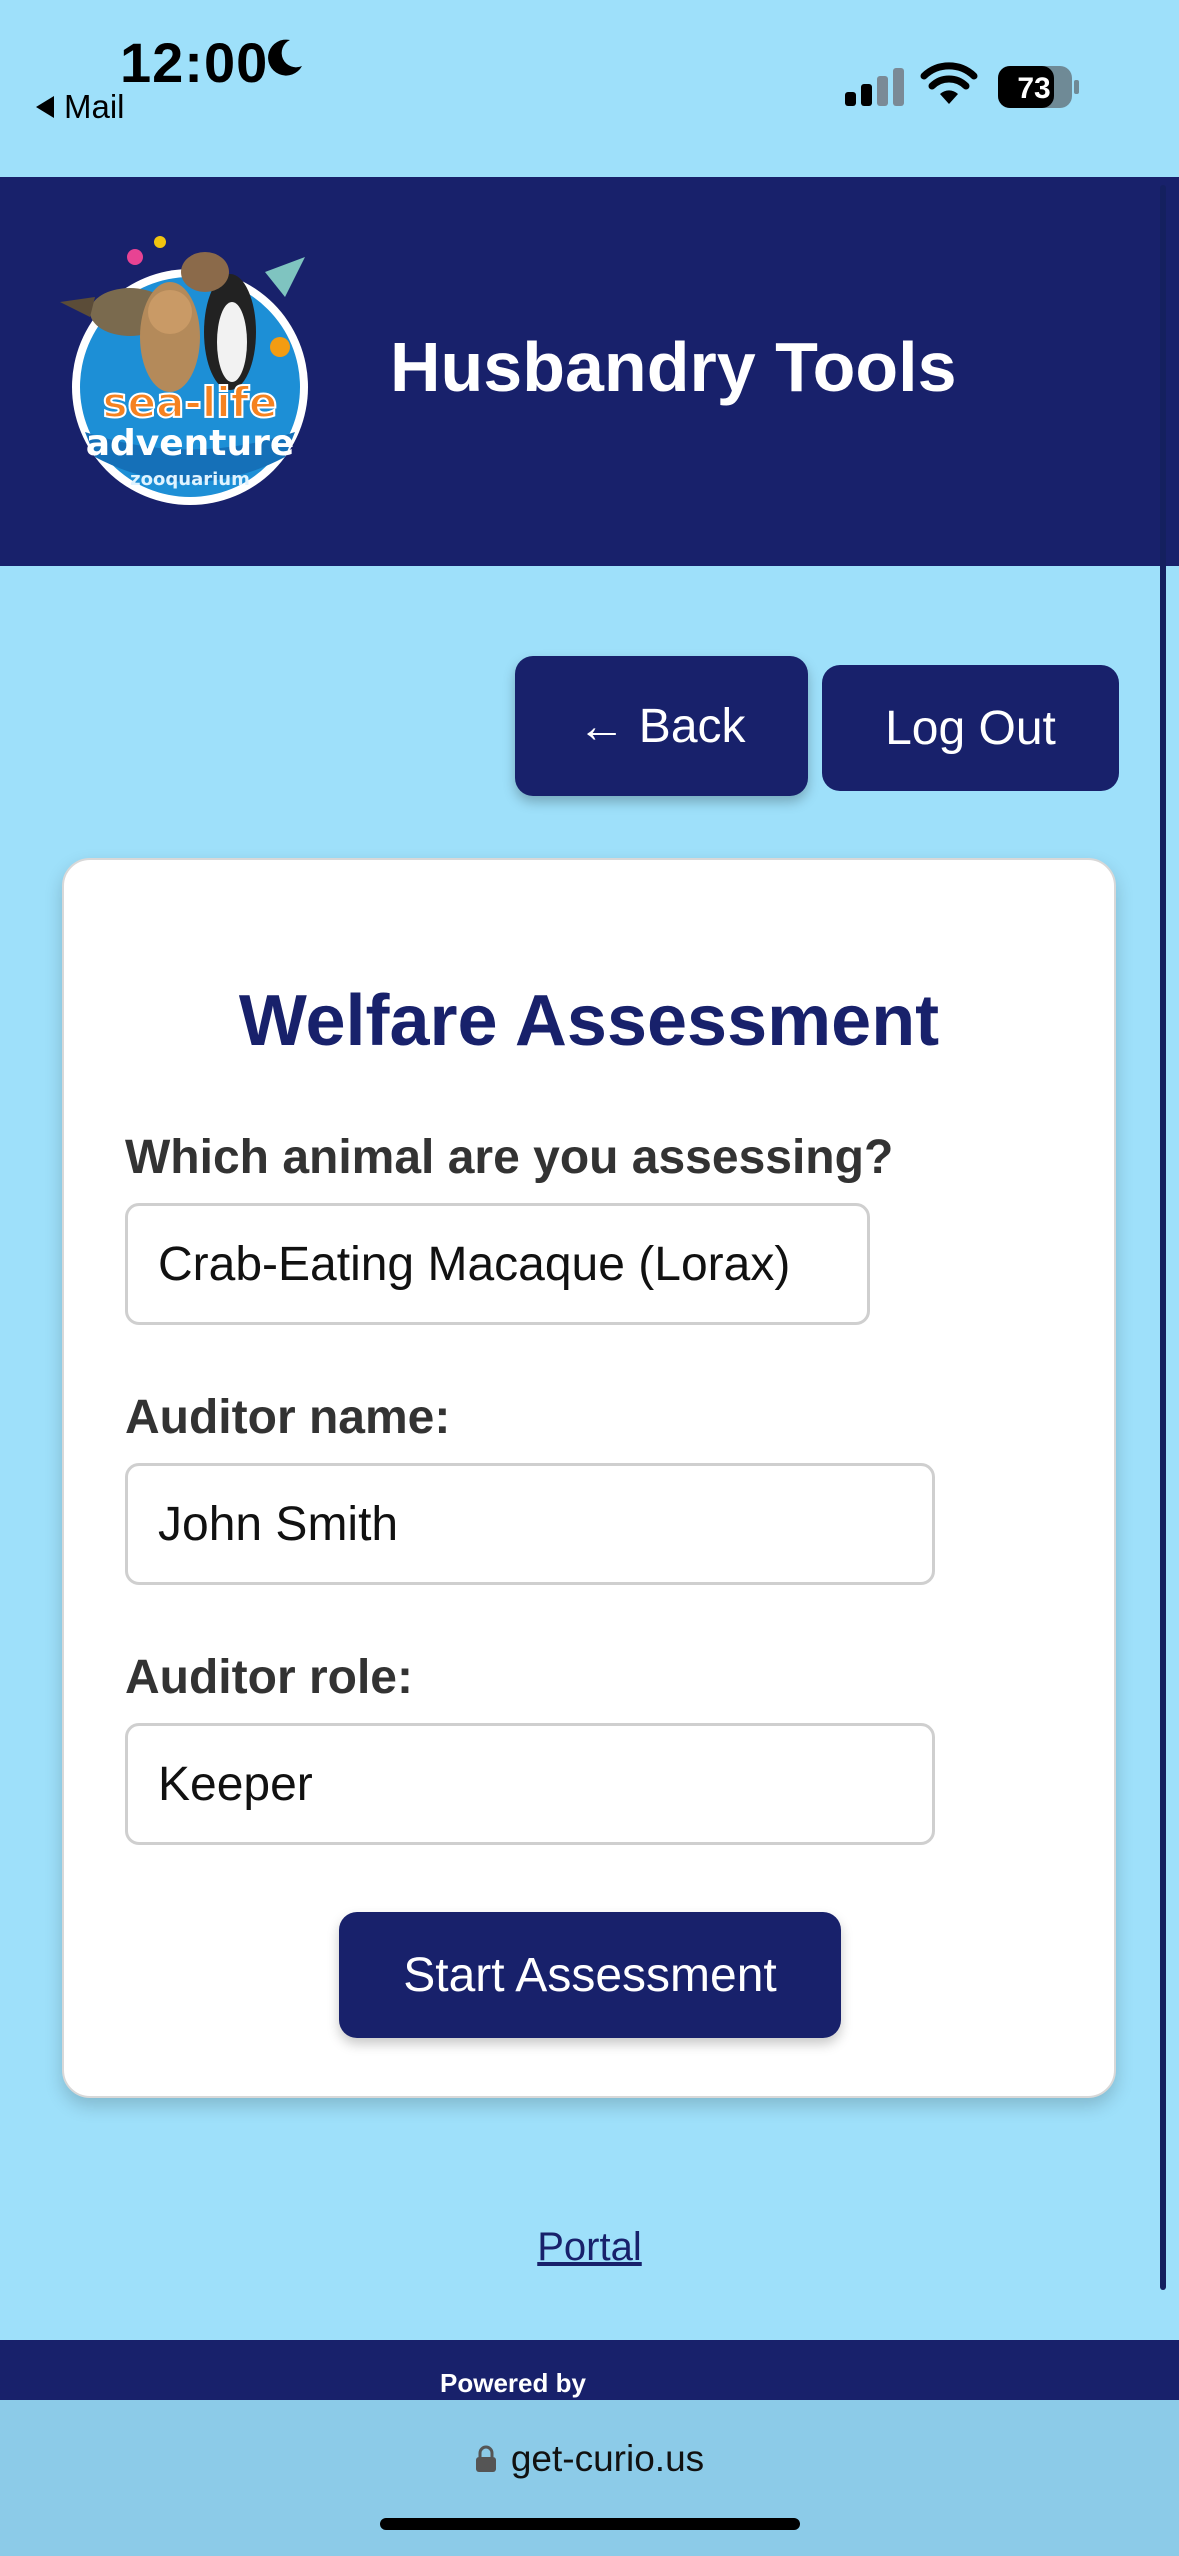  What do you see at coordinates (285, 57) in the screenshot?
I see `moon-icon` at bounding box center [285, 57].